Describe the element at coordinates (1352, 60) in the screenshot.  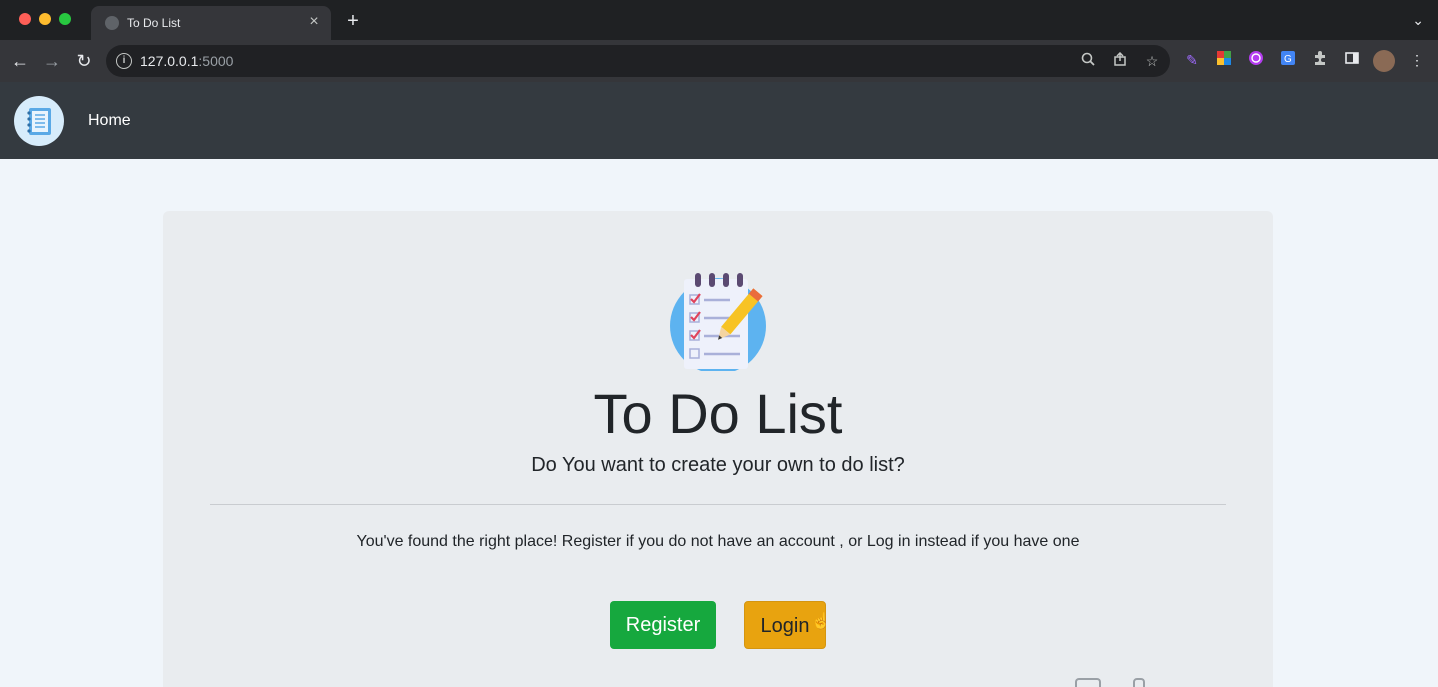
I see `side-panel-icon` at that location.